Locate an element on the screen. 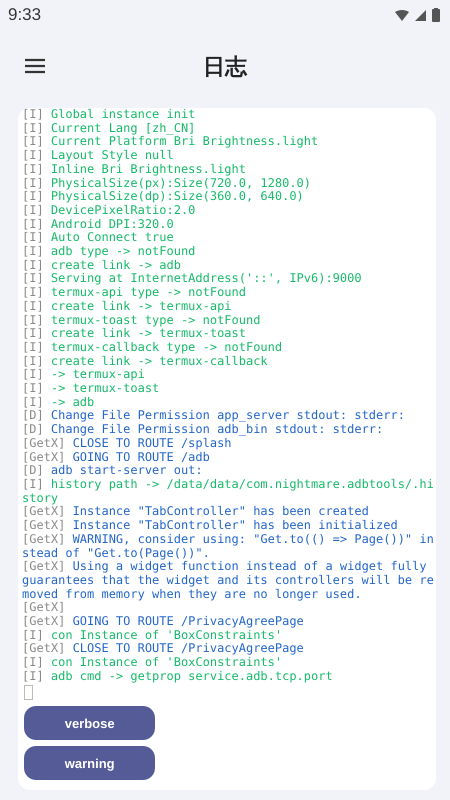  log-line: [GetX] Instance "TabController" has been initialized is located at coordinates (210, 526).